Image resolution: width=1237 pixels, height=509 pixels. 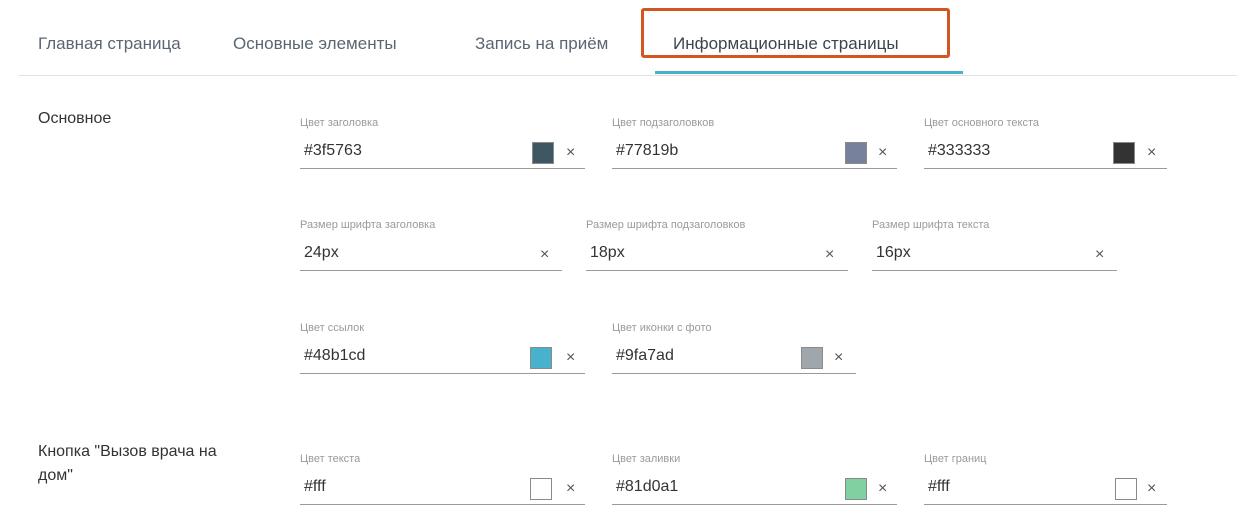 What do you see at coordinates (1099, 255) in the screenshot?
I see `text-size-clear-icon: ×` at bounding box center [1099, 255].